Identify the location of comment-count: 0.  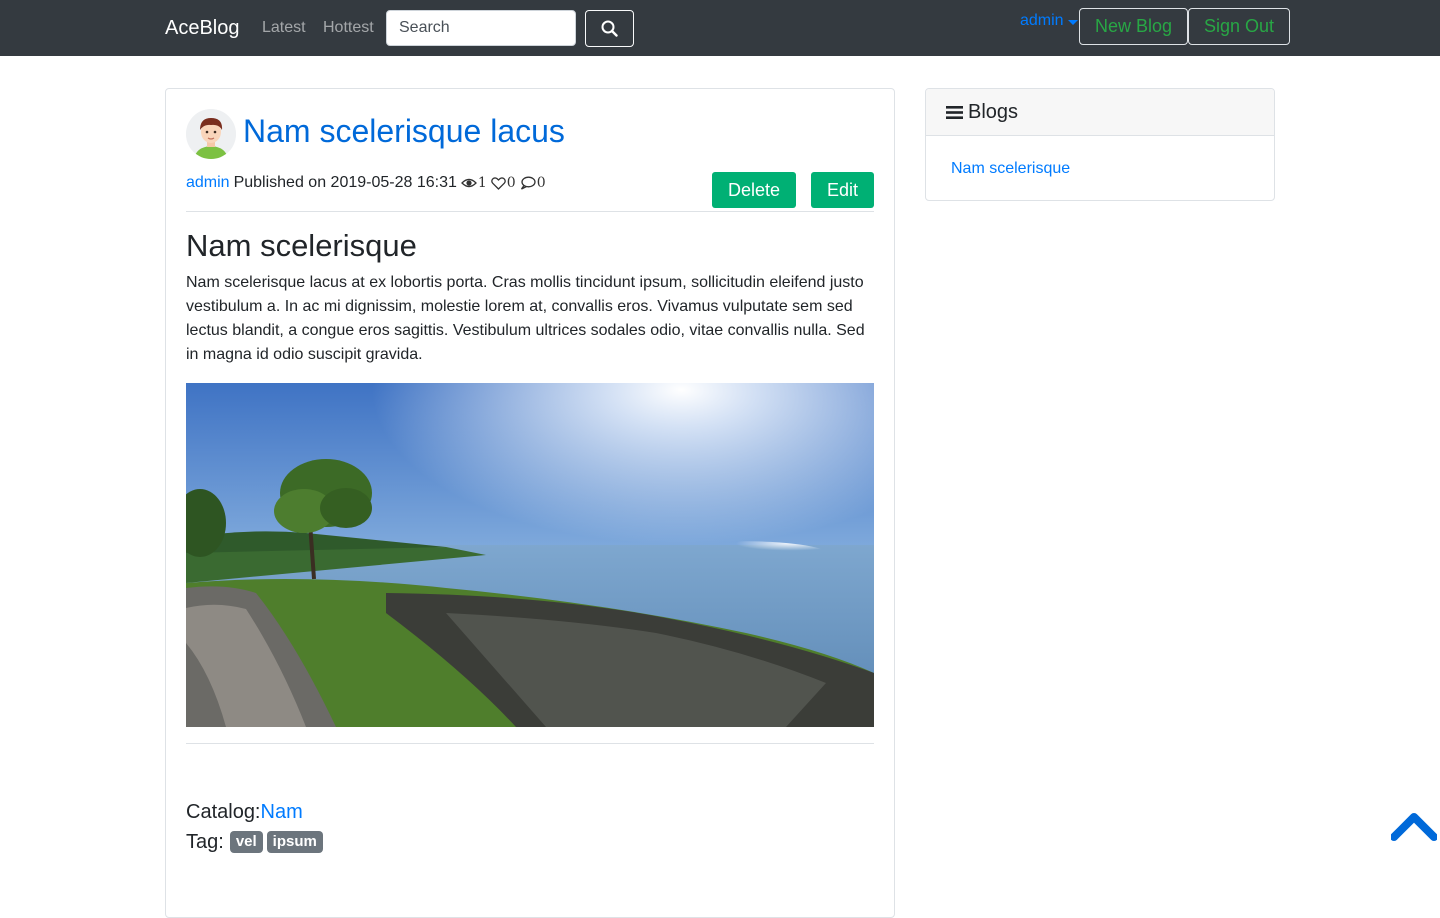
(533, 183).